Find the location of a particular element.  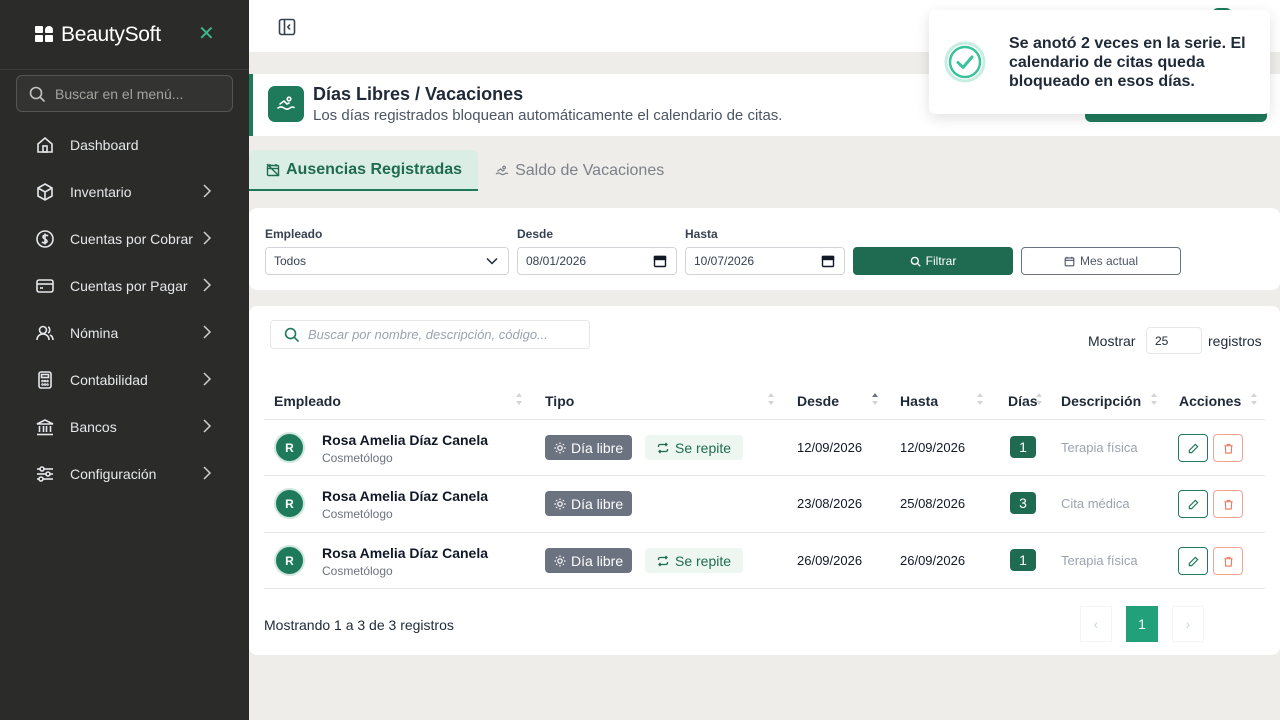

brand-name: BeautySoft is located at coordinates (111, 34).